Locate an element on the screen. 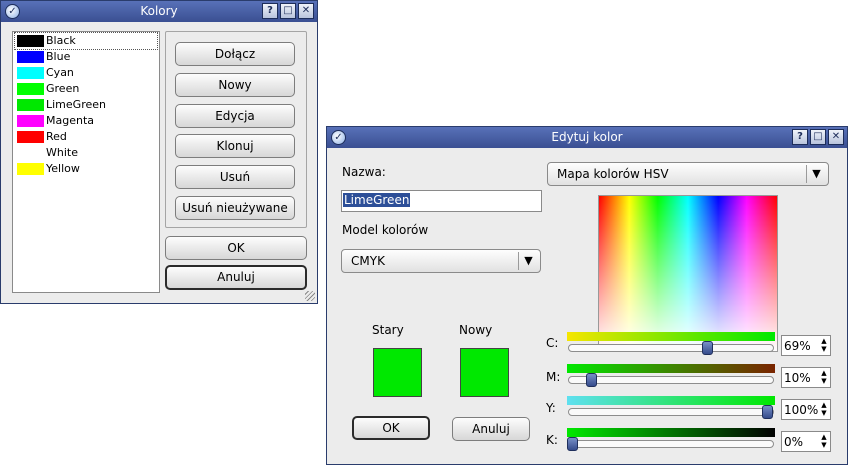 This screenshot has width=853, height=468. magenta-gradient is located at coordinates (671, 368).